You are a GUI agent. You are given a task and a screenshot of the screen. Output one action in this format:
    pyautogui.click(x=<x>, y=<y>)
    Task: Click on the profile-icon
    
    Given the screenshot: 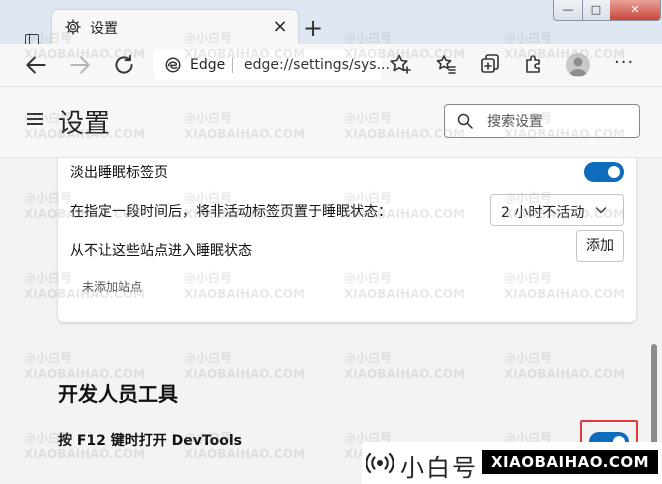 What is the action you would take?
    pyautogui.click(x=578, y=66)
    